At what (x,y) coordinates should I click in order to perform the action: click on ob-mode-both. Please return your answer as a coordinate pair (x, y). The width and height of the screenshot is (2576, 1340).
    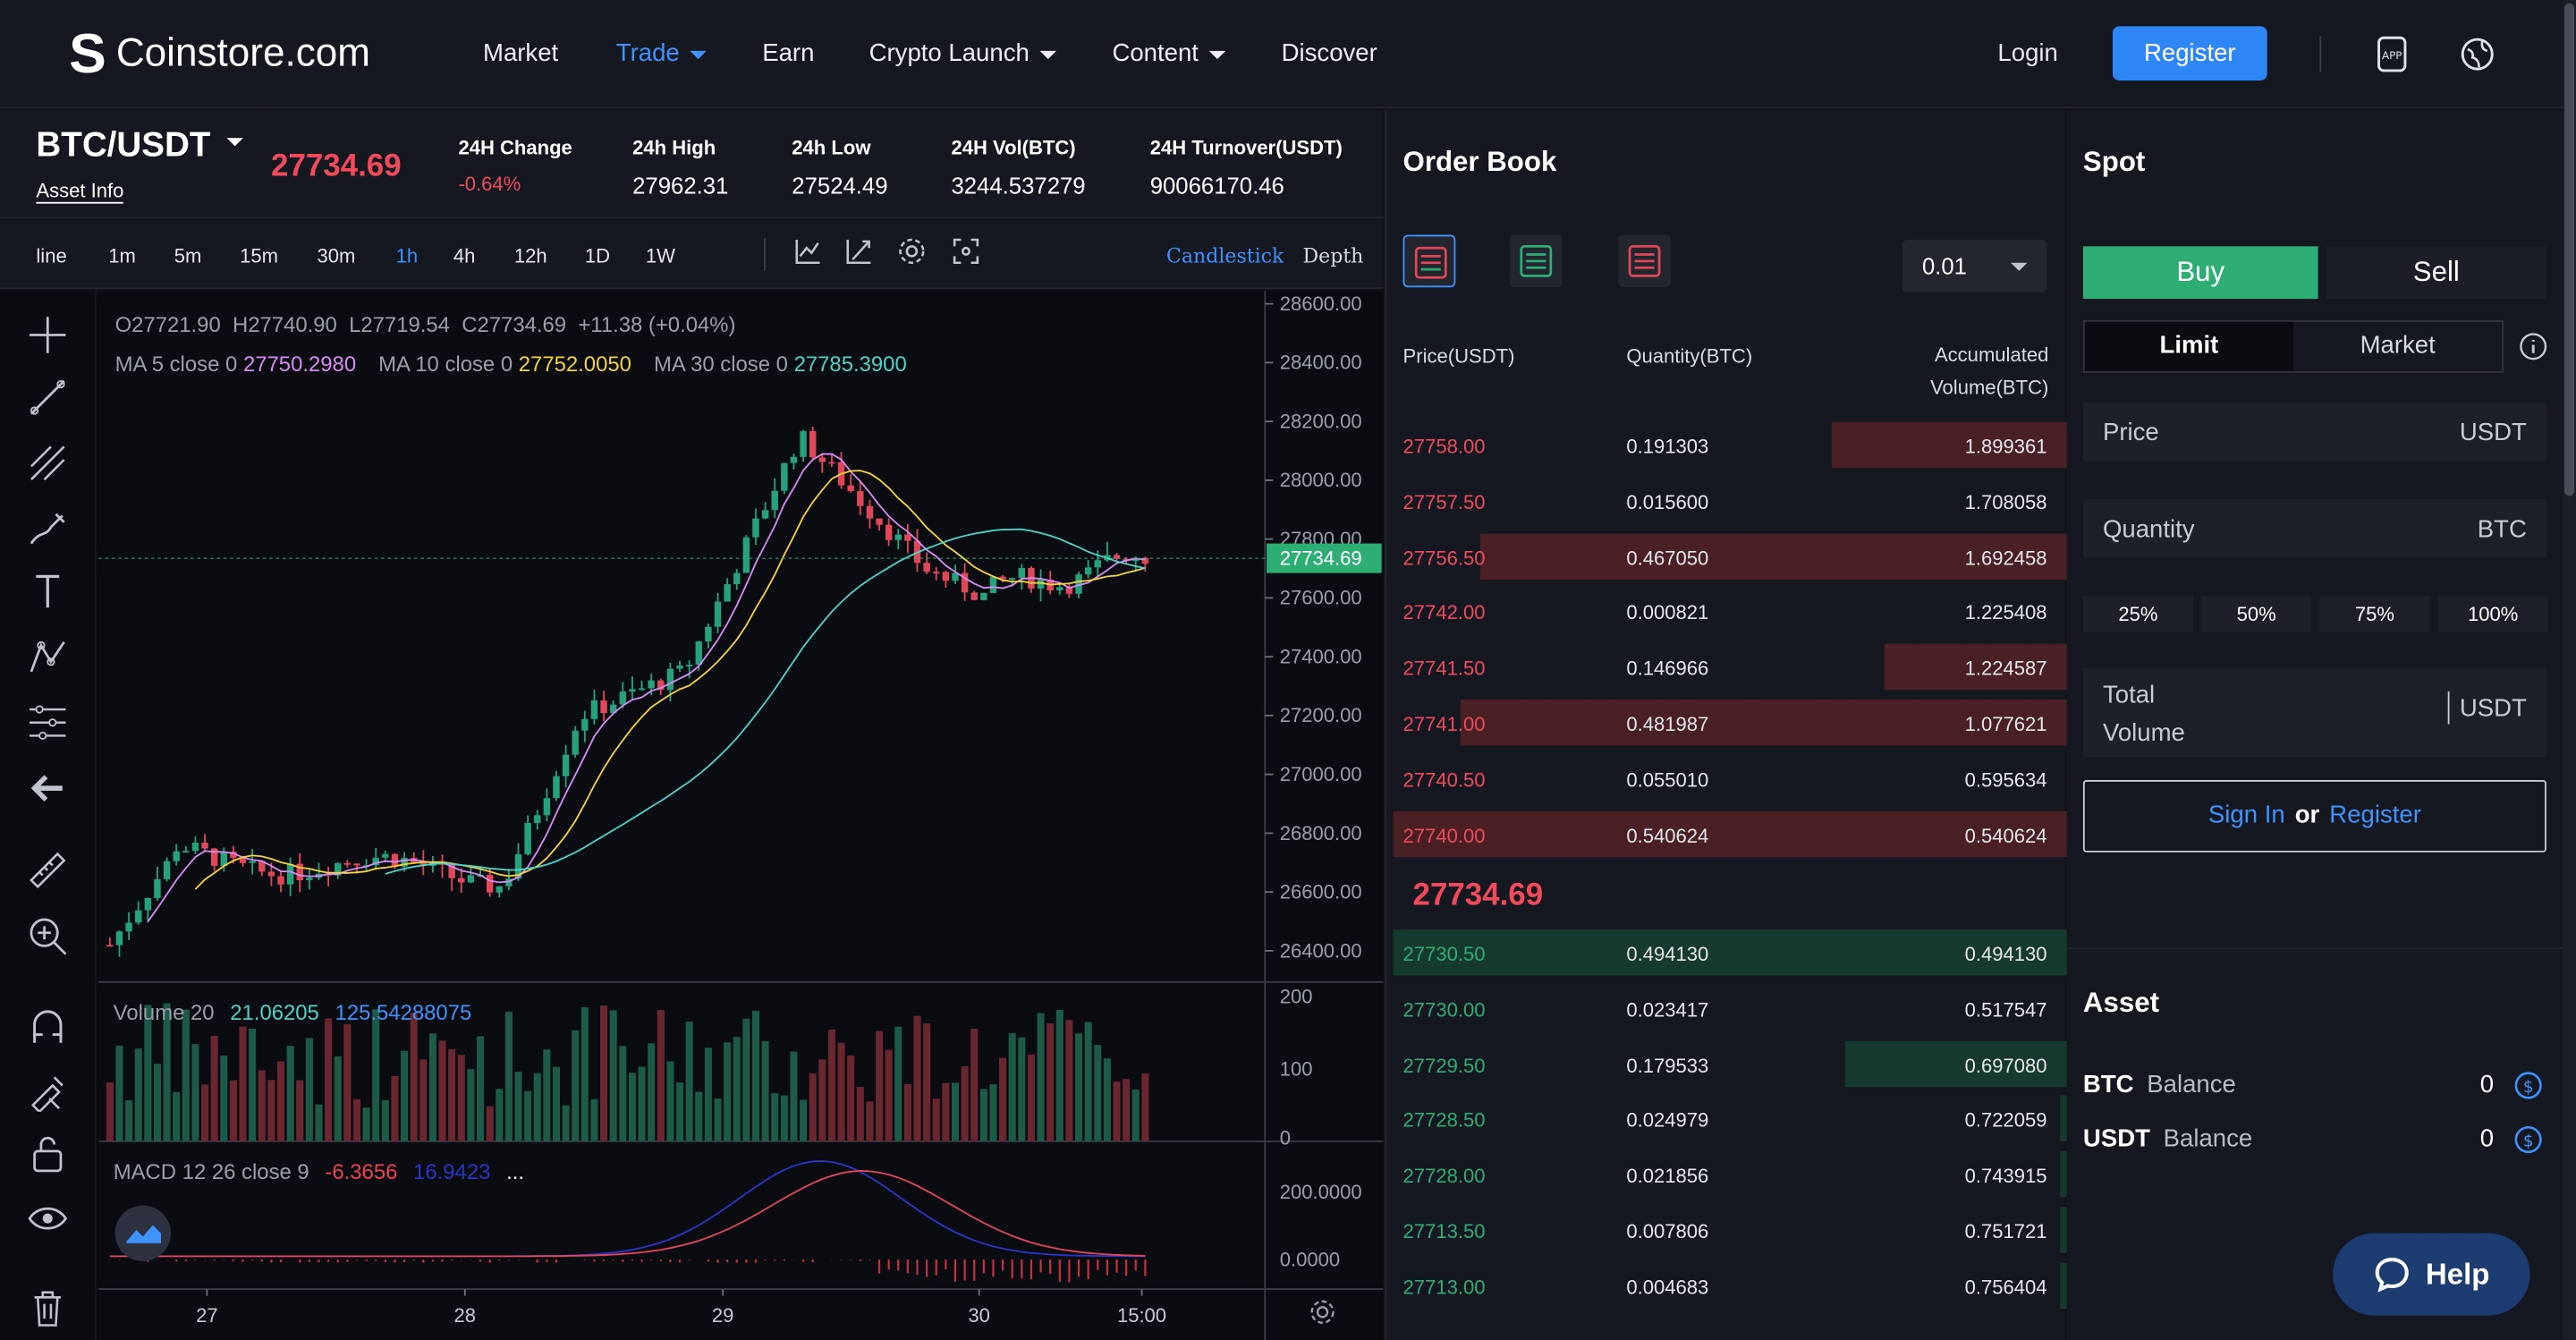
    Looking at the image, I should click on (1429, 261).